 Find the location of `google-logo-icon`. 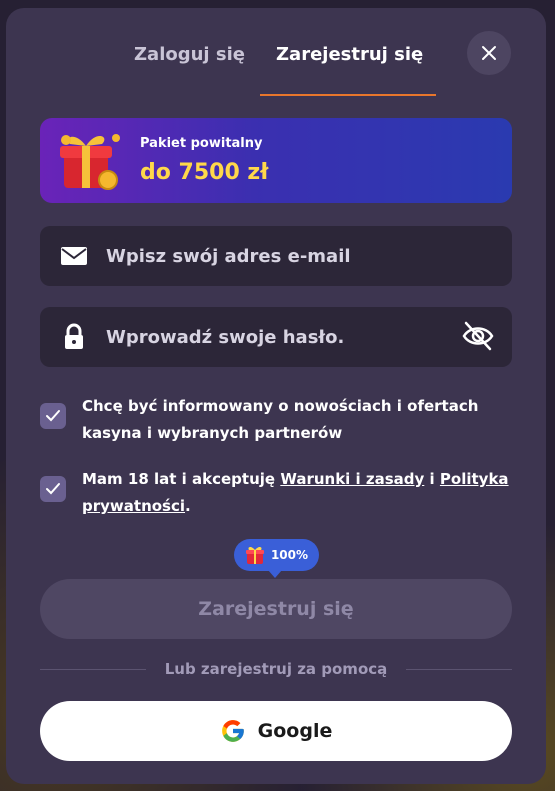

google-logo-icon is located at coordinates (232, 731).